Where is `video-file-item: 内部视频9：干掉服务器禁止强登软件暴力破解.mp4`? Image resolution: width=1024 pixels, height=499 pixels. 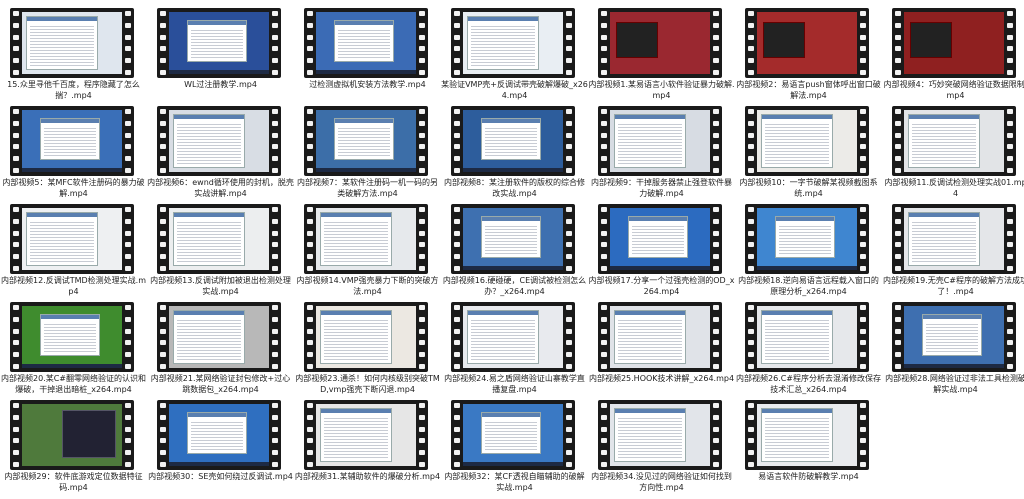
video-file-item: 内部视频9：干掉服务器禁止强登软件暴力破解.mp4 is located at coordinates (661, 149).